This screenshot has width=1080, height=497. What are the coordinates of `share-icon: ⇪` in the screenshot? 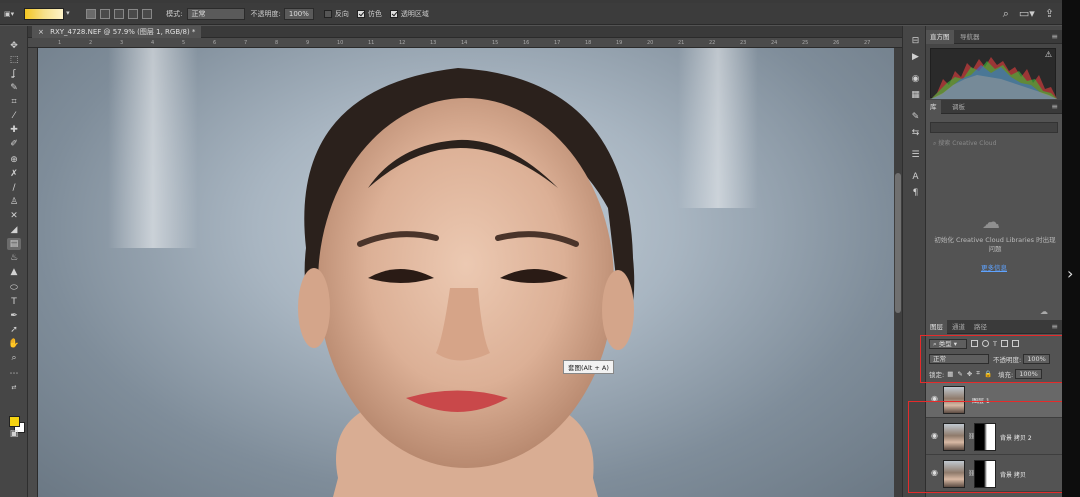 It's located at (1049, 14).